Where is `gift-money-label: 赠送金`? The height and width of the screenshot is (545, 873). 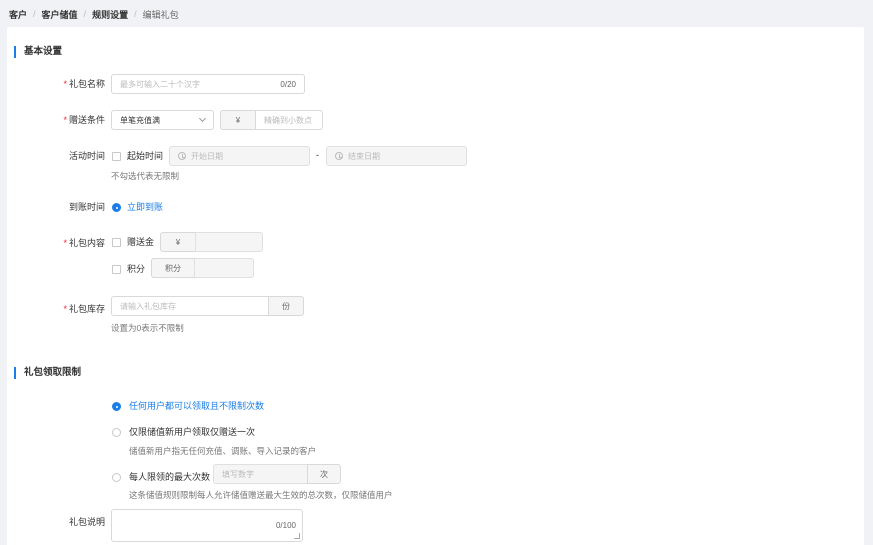
gift-money-label: 赠送金 is located at coordinates (141, 242).